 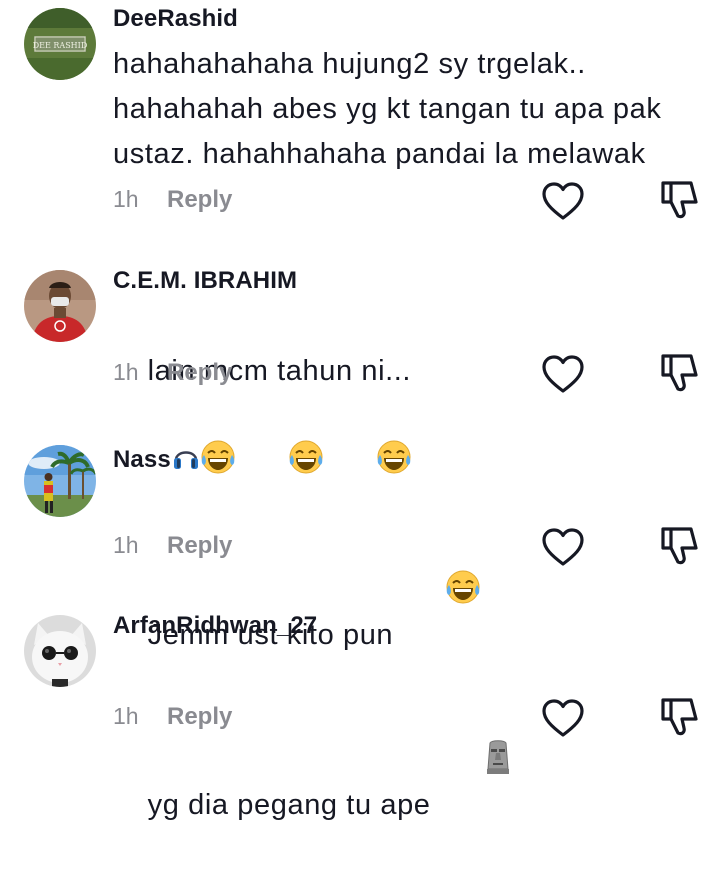 I want to click on cat-sunglasses-avatar, so click(x=60, y=651).